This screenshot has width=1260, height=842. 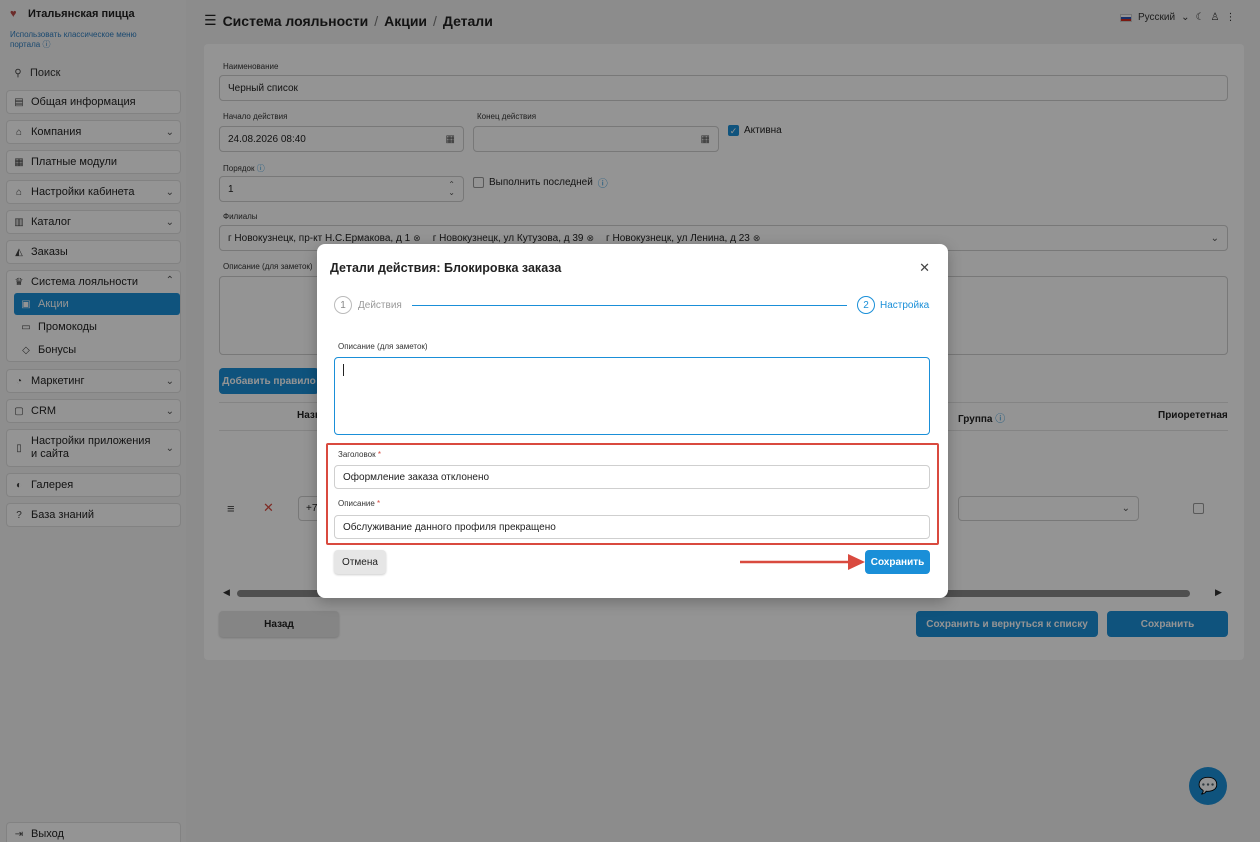 I want to click on step-1-number: 1, so click(x=343, y=305).